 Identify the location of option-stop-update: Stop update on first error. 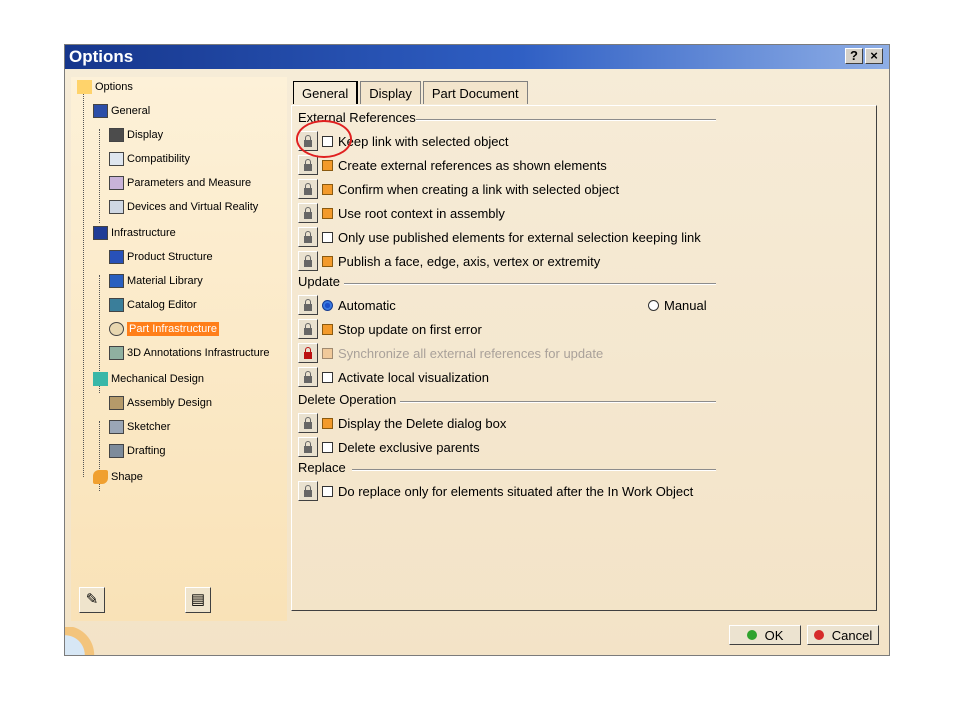
(390, 329).